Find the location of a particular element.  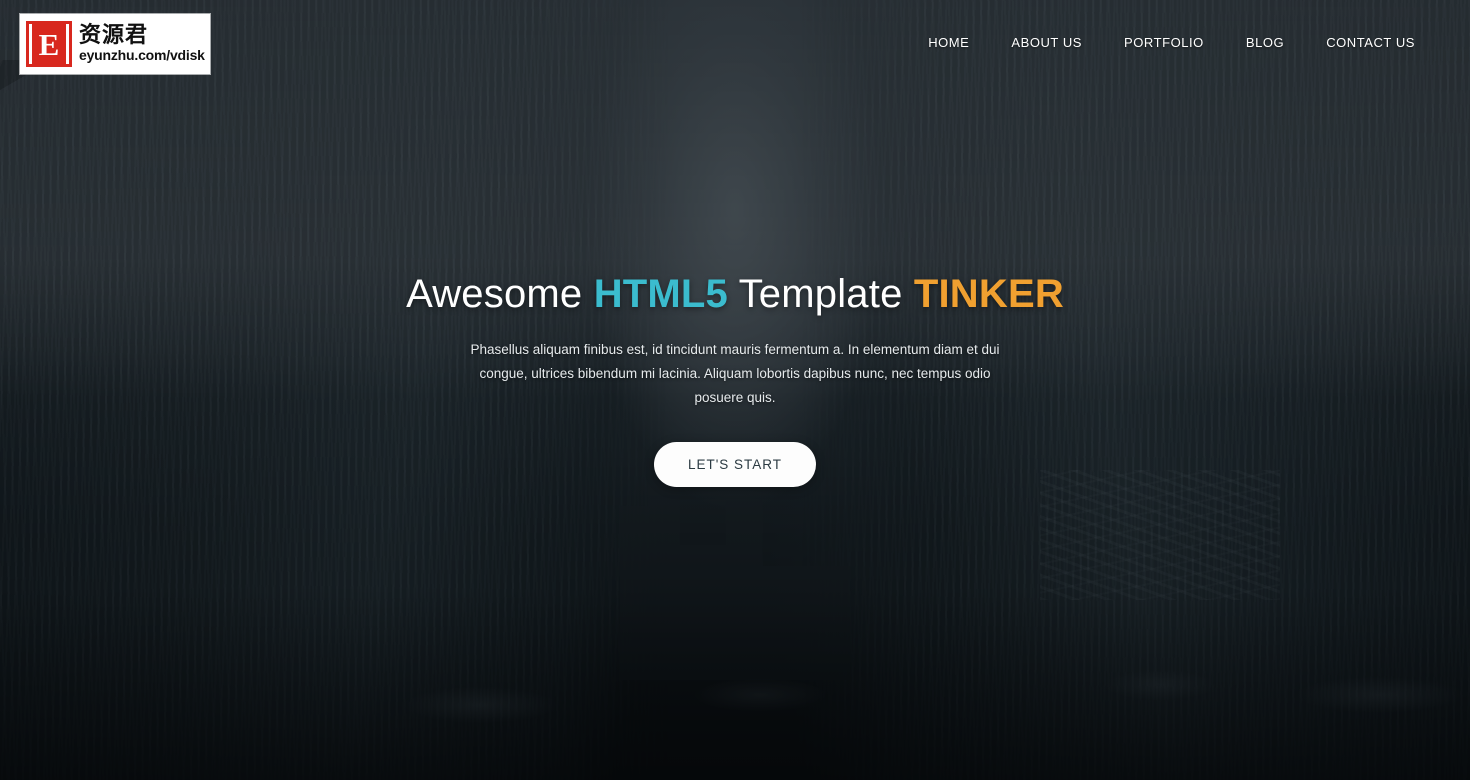

watermark-chinese-label: 资源君 is located at coordinates (114, 36).